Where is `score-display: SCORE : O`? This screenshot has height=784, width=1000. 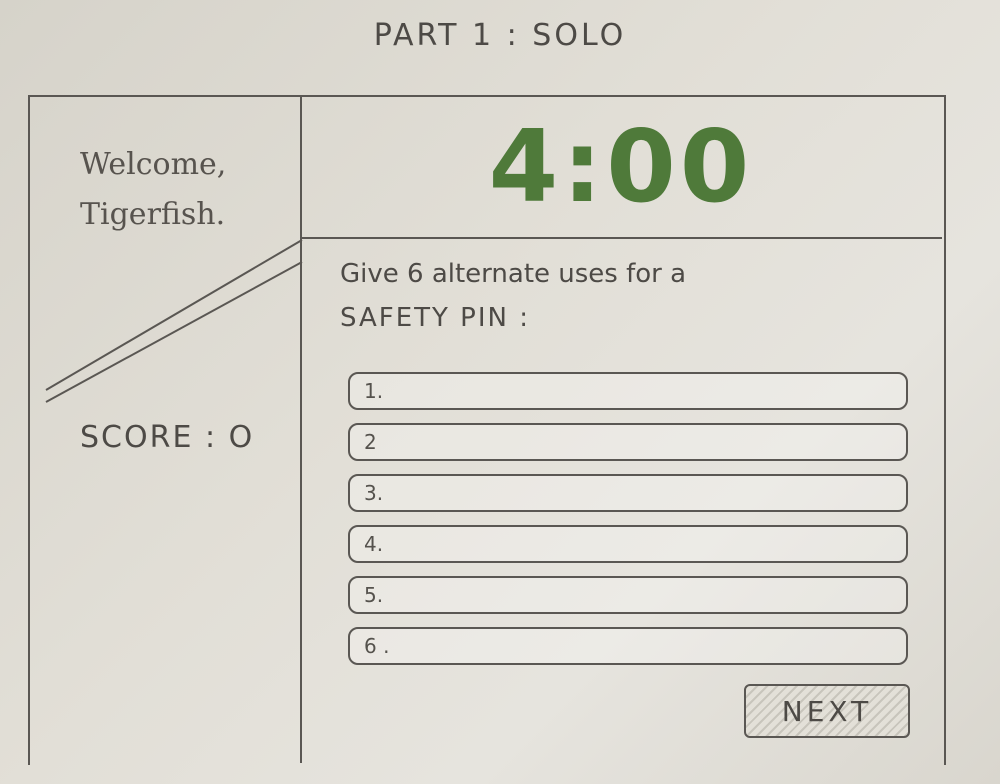
score-display: SCORE : O is located at coordinates (167, 437).